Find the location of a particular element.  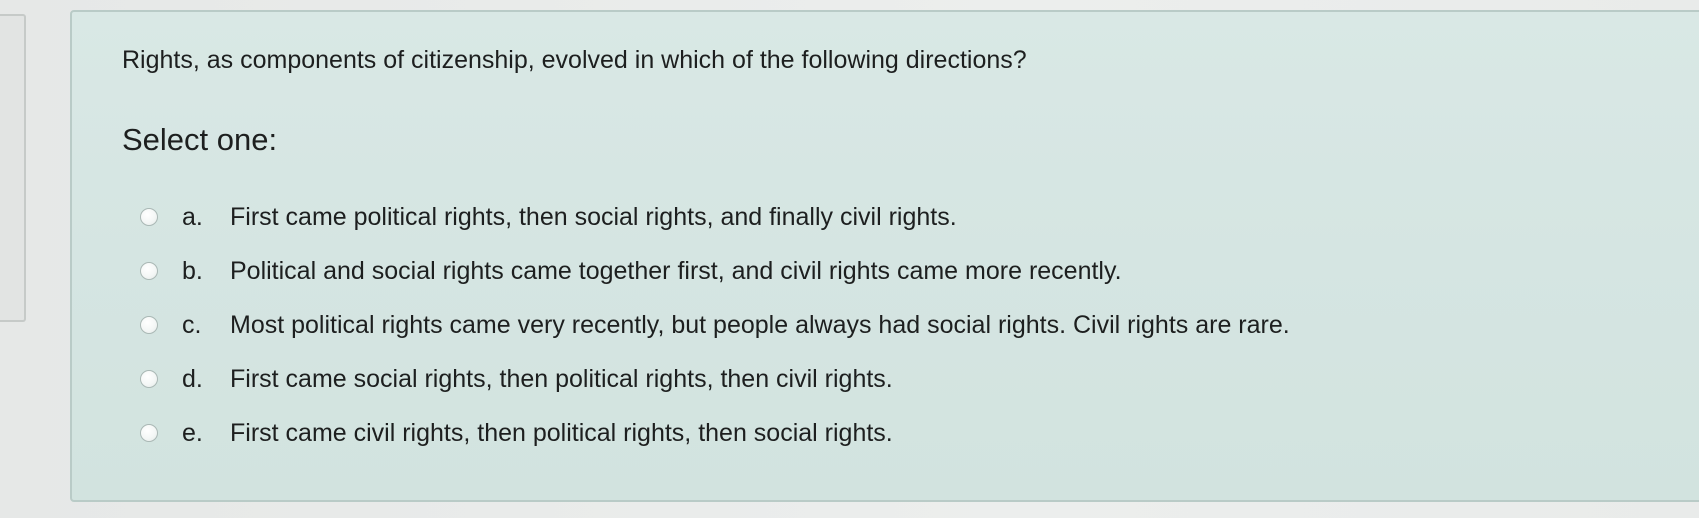

radio-button-c is located at coordinates (149, 325).